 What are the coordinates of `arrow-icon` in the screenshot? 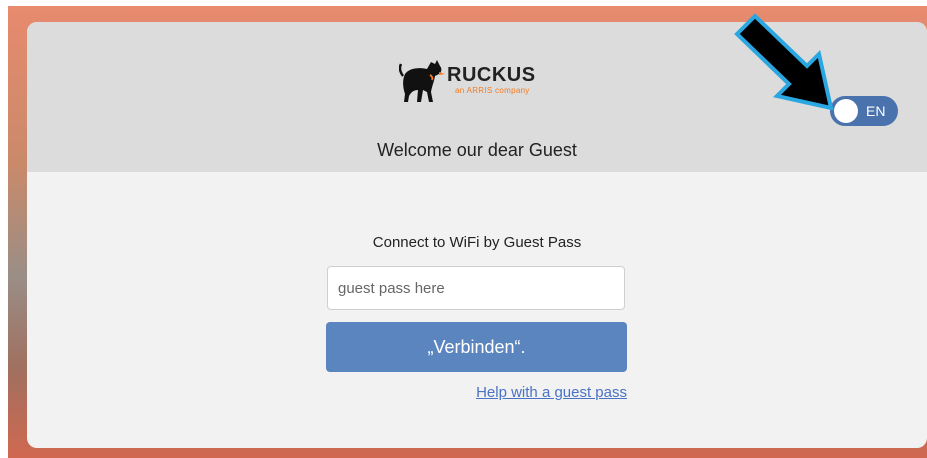 It's located at (784, 62).